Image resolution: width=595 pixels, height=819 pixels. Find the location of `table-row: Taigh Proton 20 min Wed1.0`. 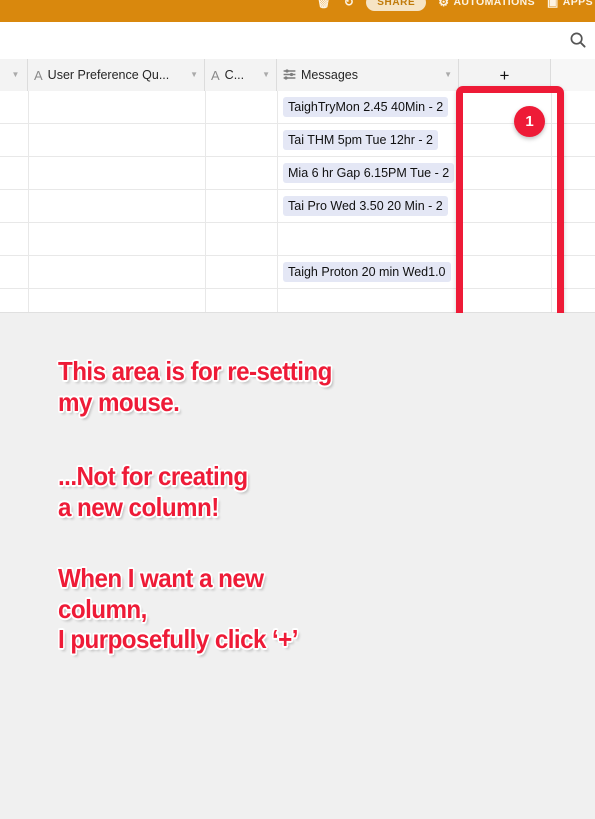

table-row: Taigh Proton 20 min Wed1.0 is located at coordinates (297, 272).